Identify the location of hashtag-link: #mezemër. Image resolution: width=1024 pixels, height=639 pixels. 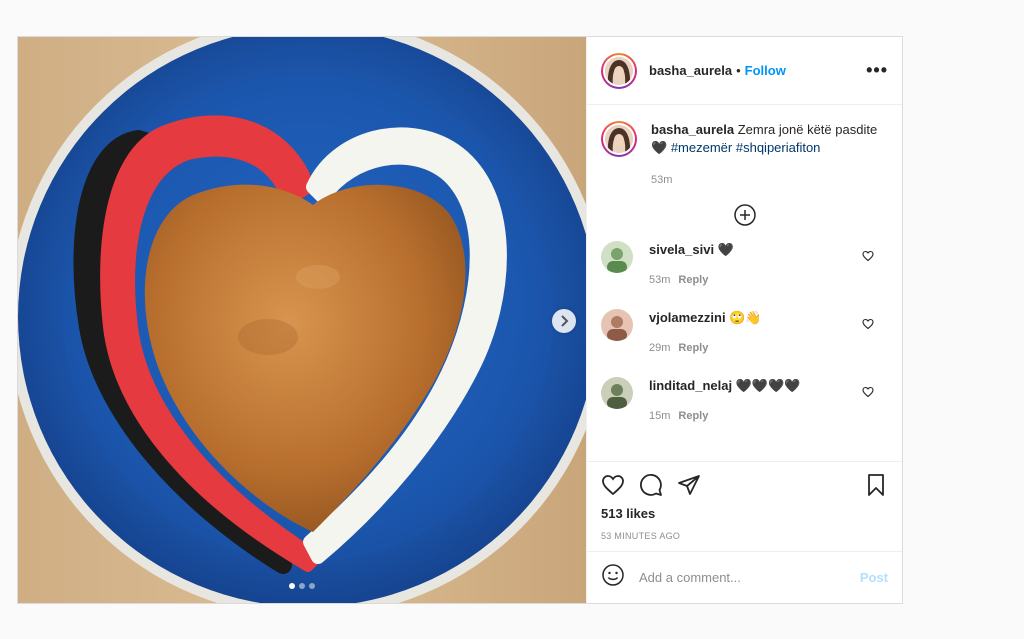
(701, 147).